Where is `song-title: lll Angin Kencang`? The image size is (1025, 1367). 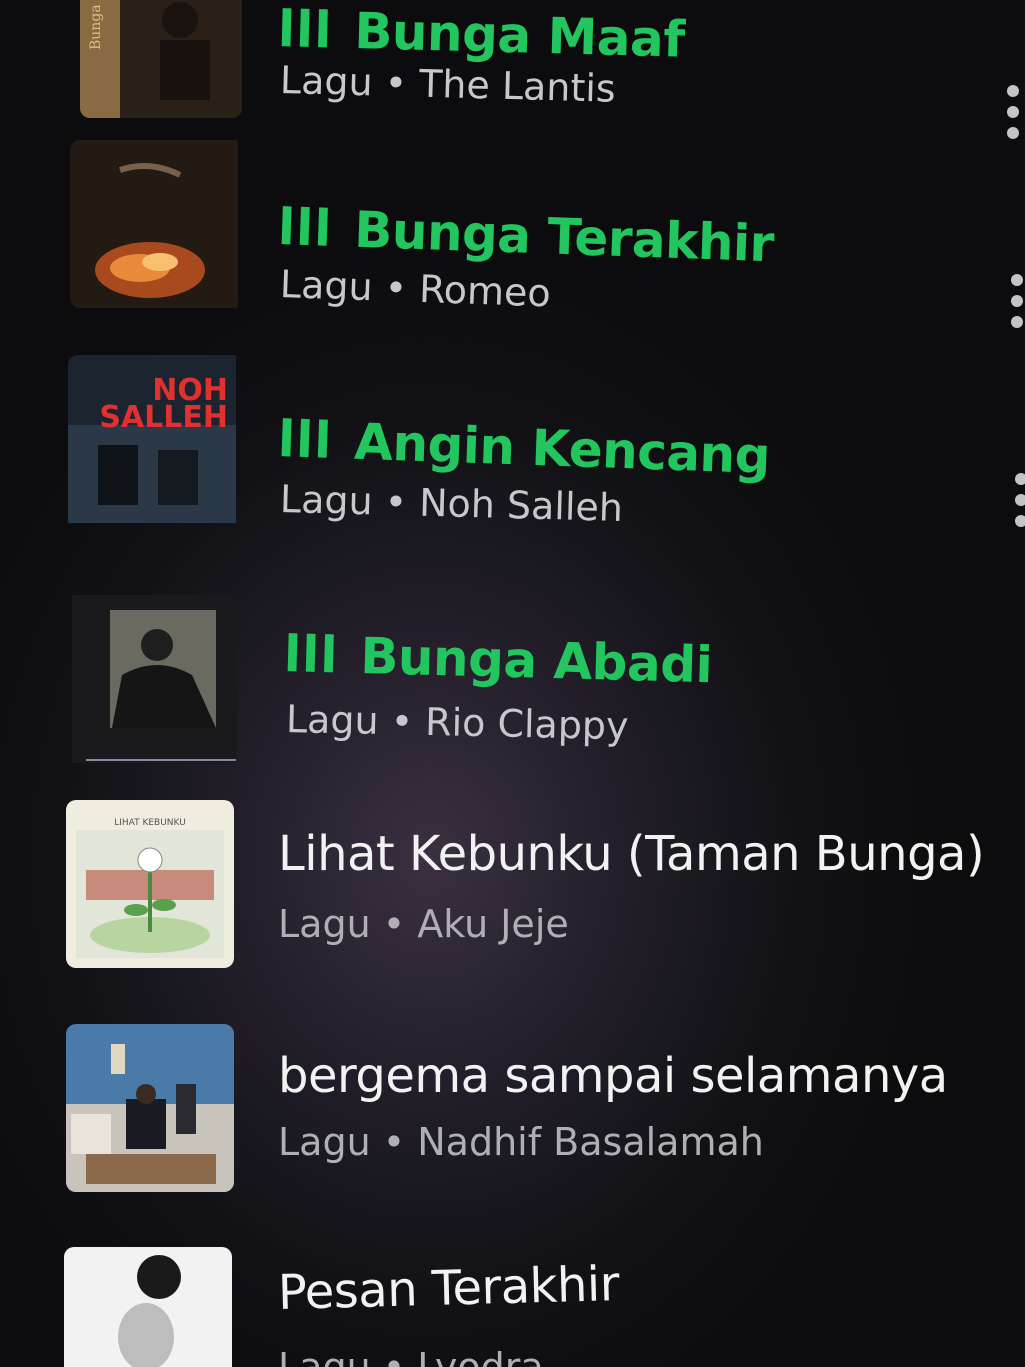
song-title: lll Angin Kencang is located at coordinates (524, 448).